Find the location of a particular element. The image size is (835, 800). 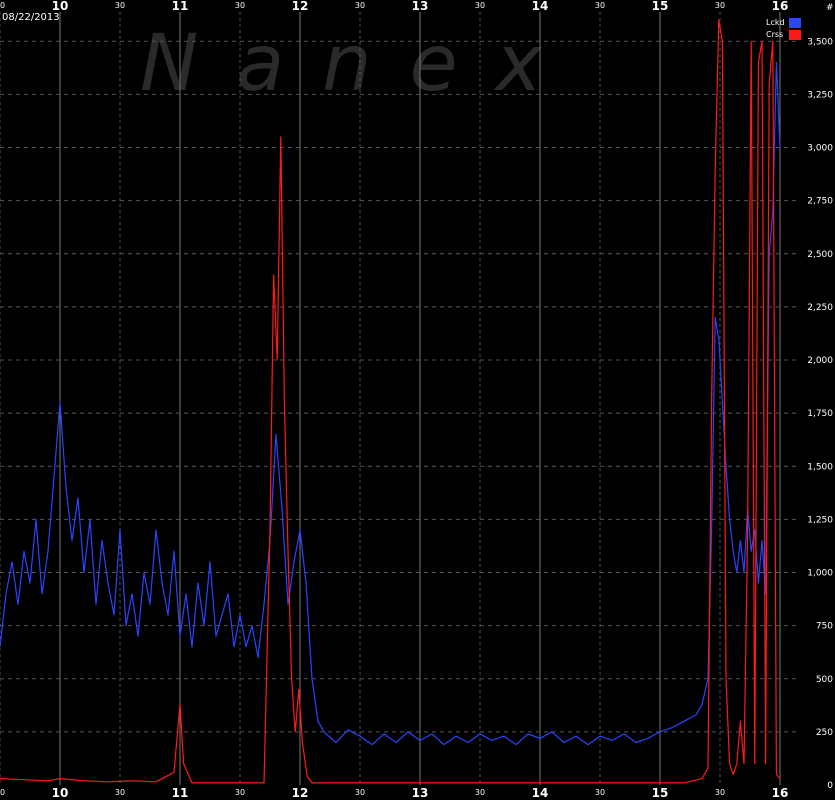

x-tick-label-bottom: 14 is located at coordinates (540, 793).